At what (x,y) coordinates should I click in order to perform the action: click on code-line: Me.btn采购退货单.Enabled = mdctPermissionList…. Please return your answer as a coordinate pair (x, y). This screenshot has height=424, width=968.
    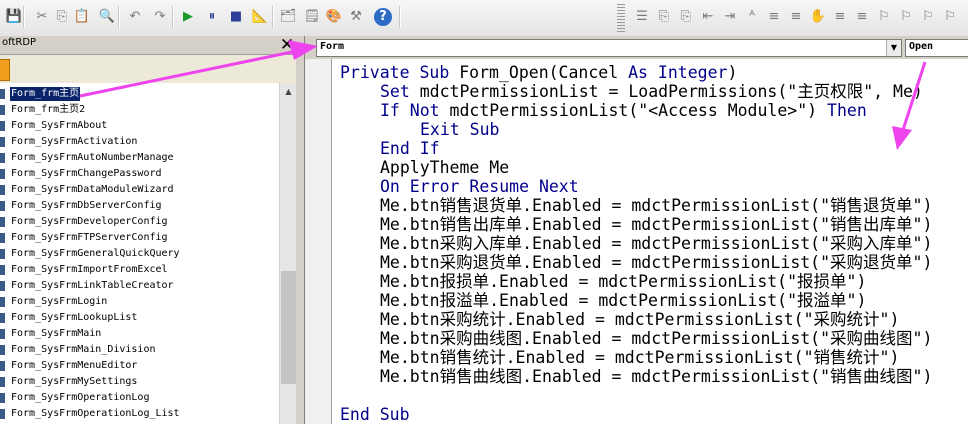
    Looking at the image, I should click on (656, 262).